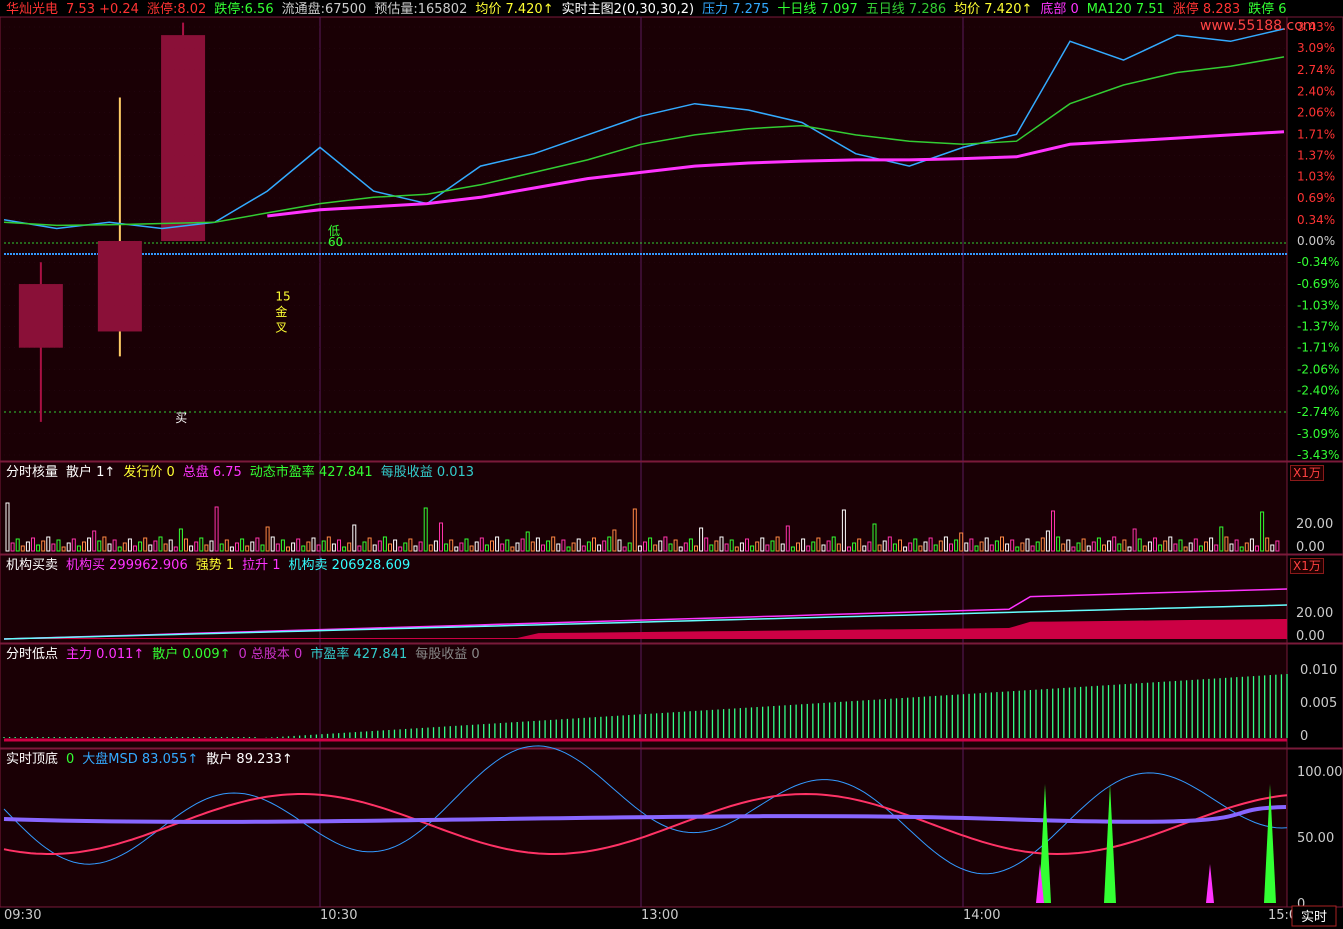  Describe the element at coordinates (1318, 670) in the screenshot. I see `panel-y-tick: 0.010` at that location.